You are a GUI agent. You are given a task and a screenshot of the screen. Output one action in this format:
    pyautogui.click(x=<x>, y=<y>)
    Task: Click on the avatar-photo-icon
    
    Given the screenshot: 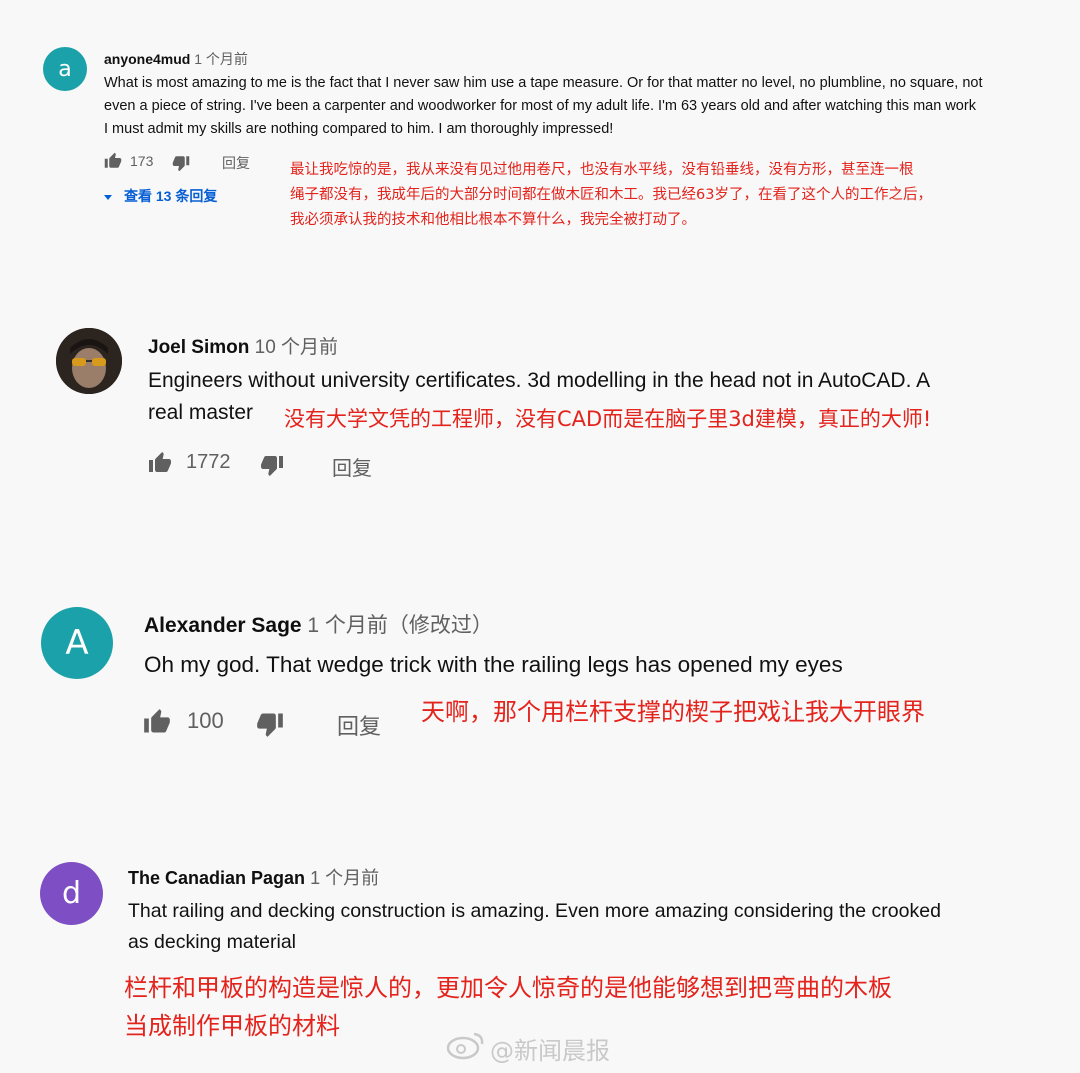 What is the action you would take?
    pyautogui.click(x=89, y=361)
    